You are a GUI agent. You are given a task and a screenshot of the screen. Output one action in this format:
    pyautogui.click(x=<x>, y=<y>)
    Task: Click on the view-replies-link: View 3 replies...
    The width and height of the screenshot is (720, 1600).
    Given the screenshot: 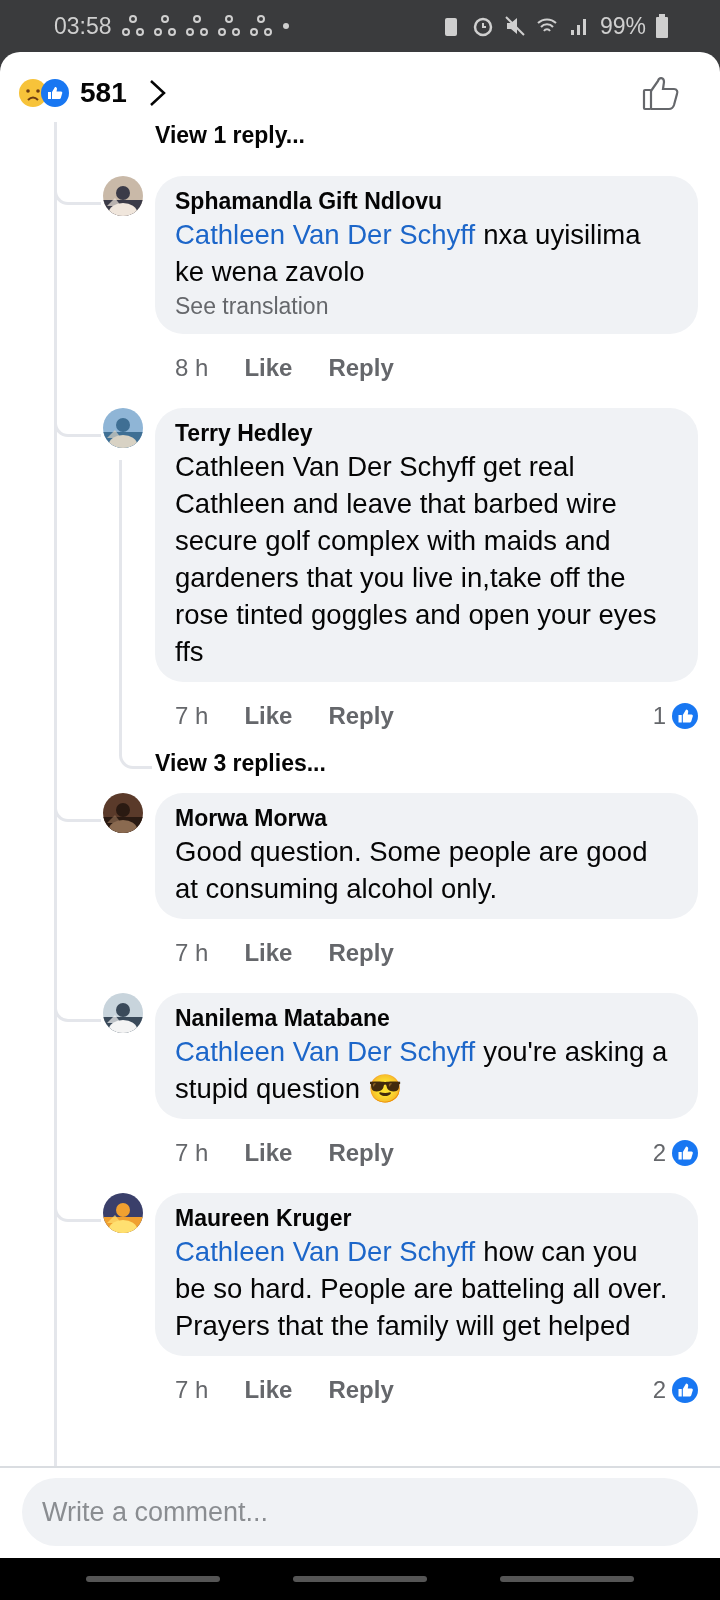 What is the action you would take?
    pyautogui.click(x=240, y=763)
    